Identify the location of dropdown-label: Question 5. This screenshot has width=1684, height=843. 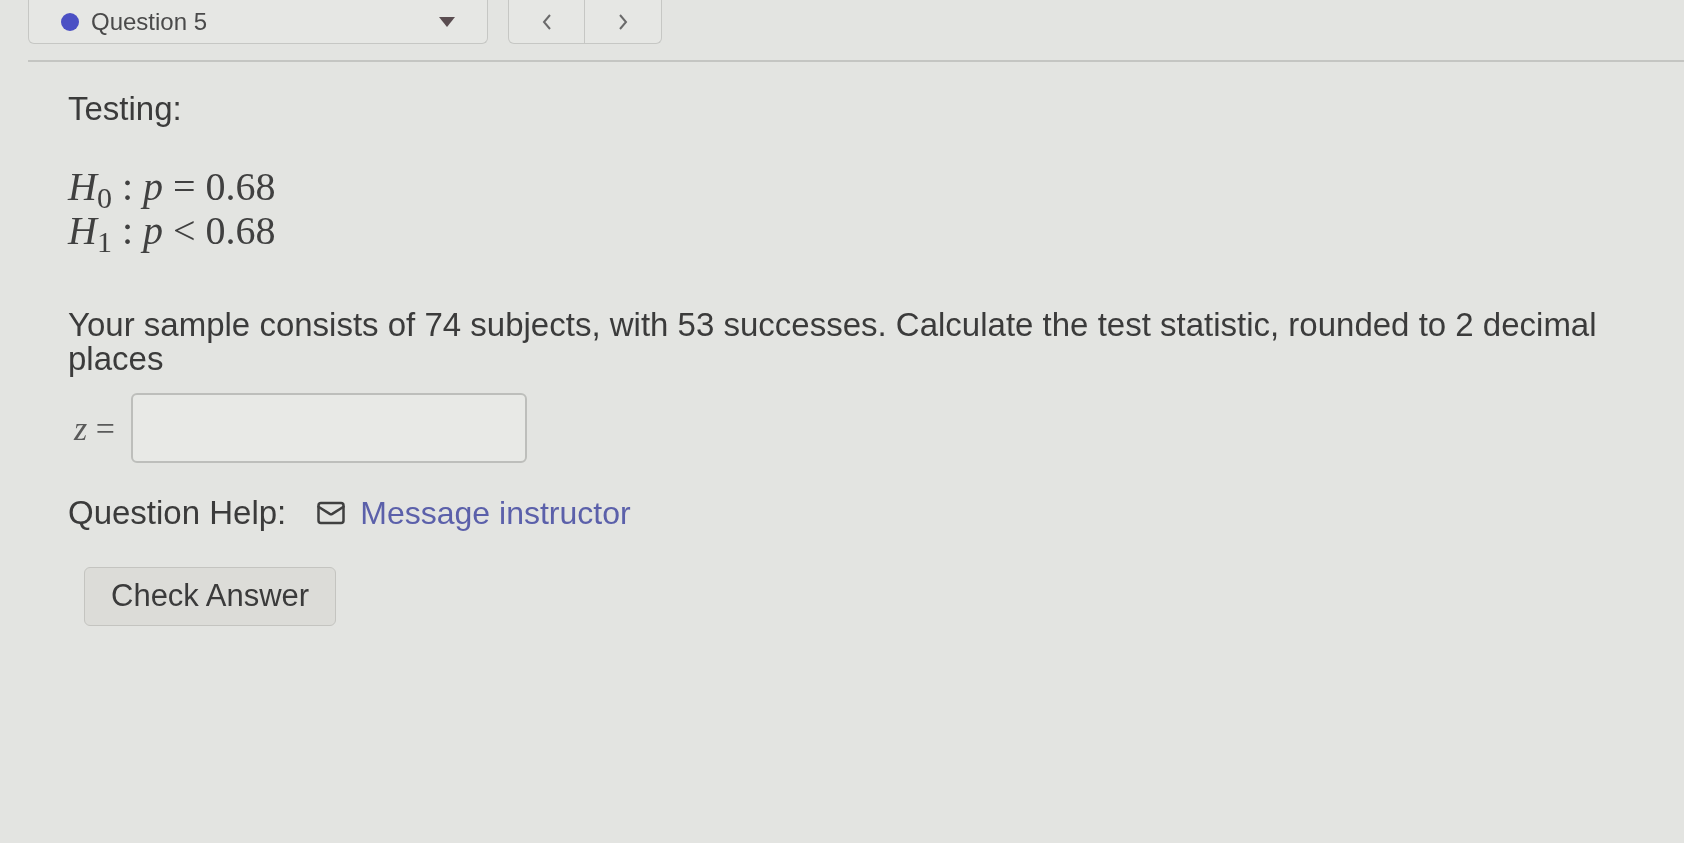
(149, 21).